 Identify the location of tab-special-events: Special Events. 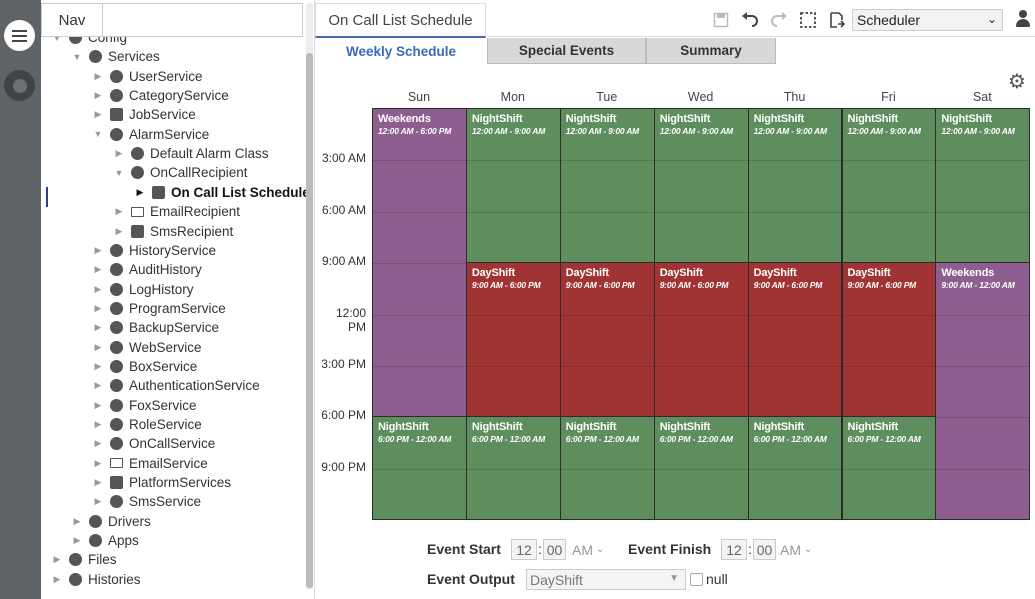
(566, 51).